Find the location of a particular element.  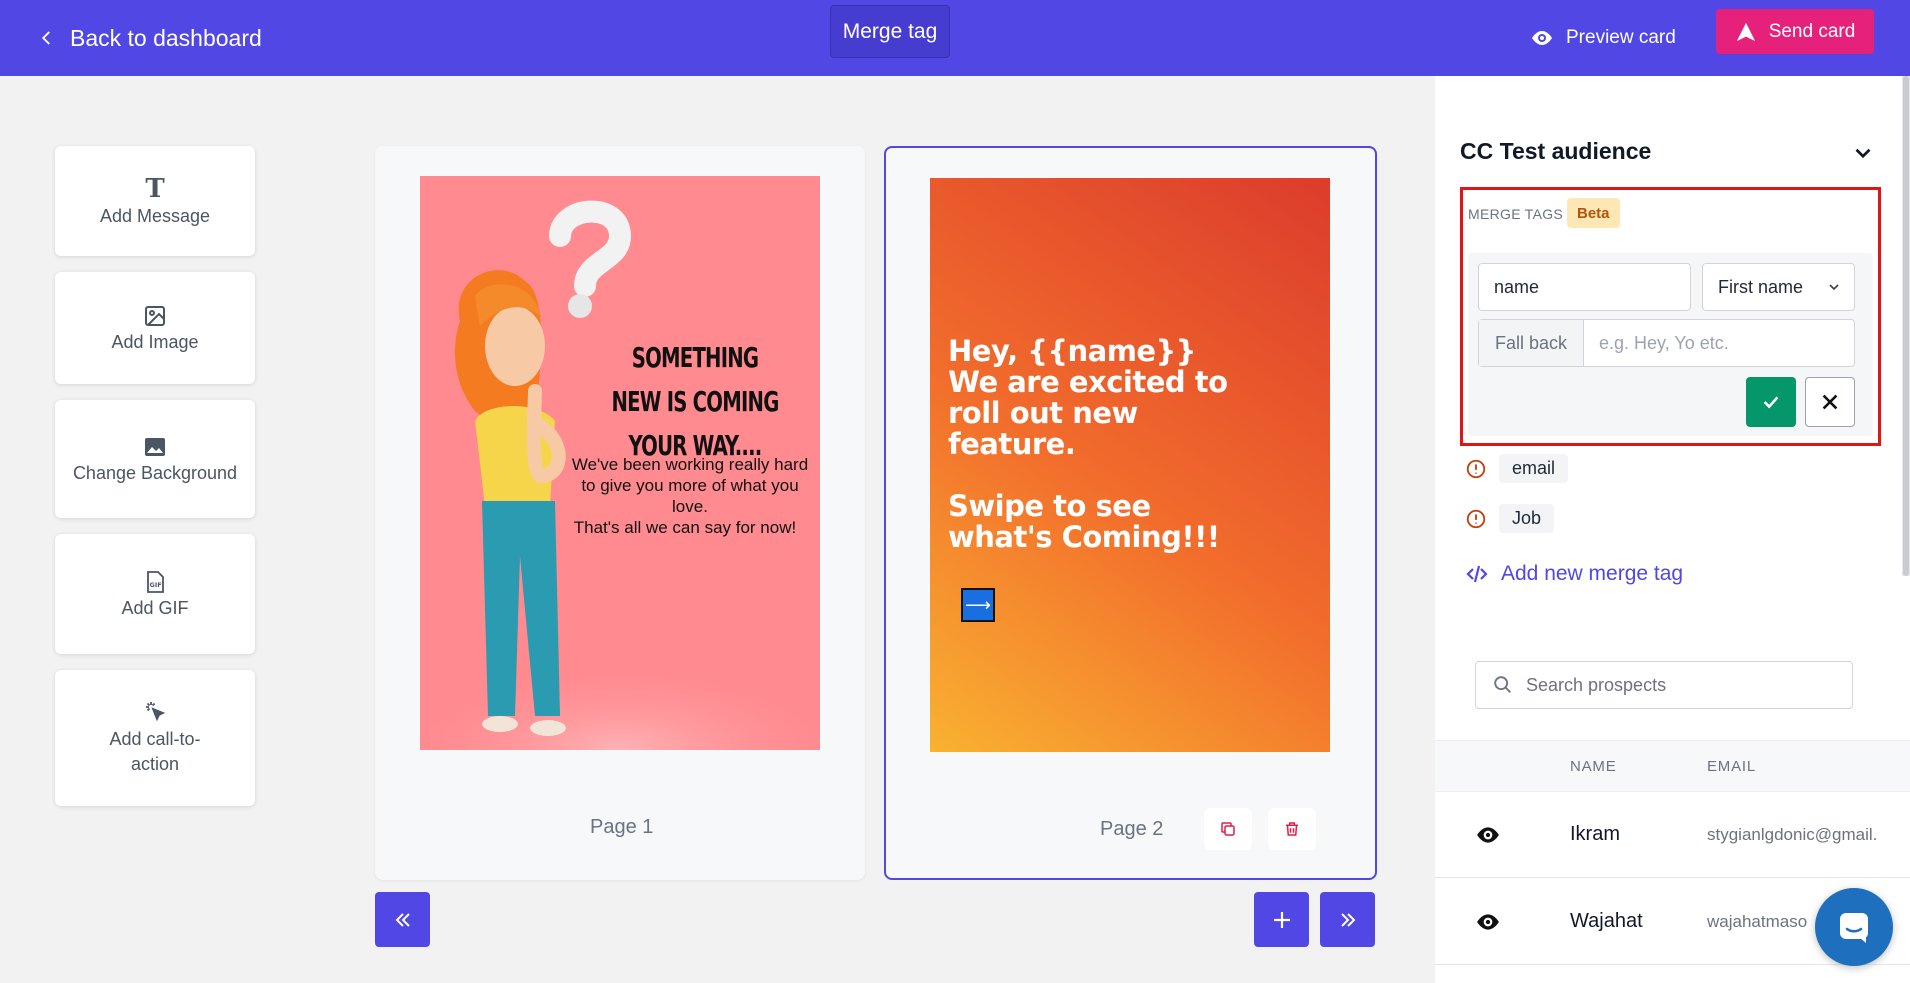

tool-label: Add Message is located at coordinates (155, 215).